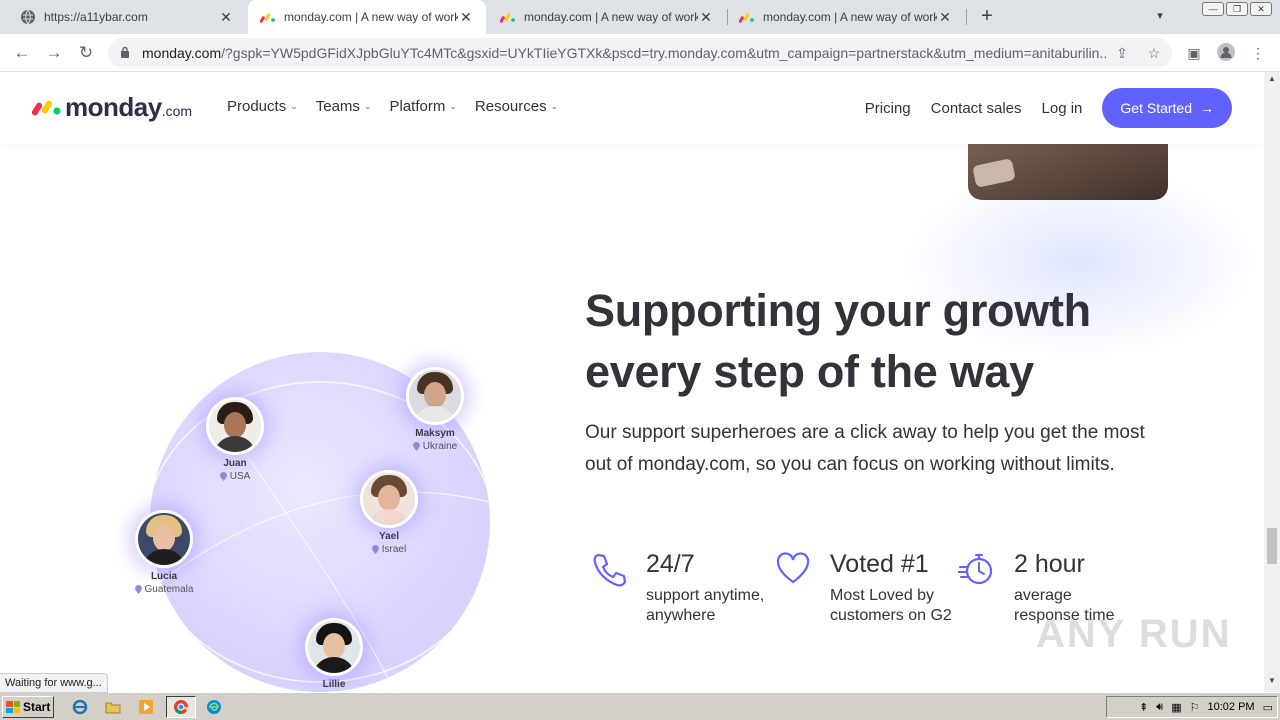 The image size is (1280, 720). I want to click on reload-icon: ↻, so click(86, 53).